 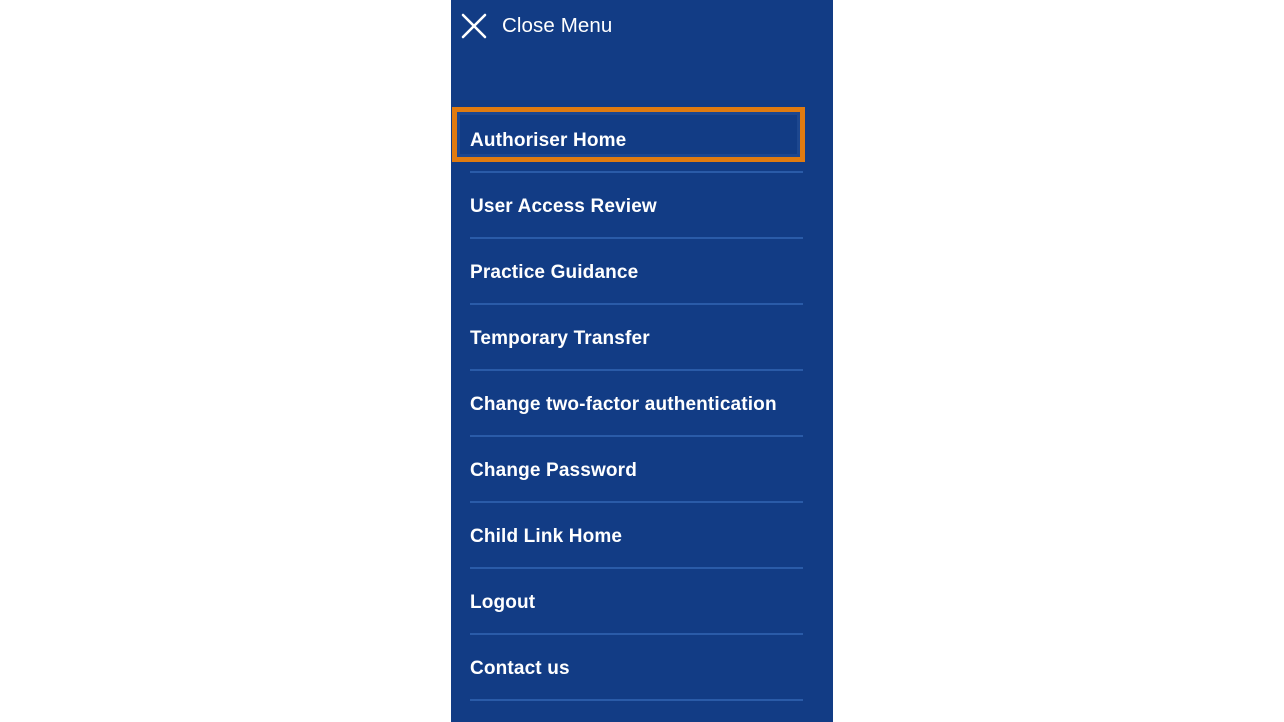 What do you see at coordinates (560, 338) in the screenshot?
I see `menu-item-label: Temporary Transfer` at bounding box center [560, 338].